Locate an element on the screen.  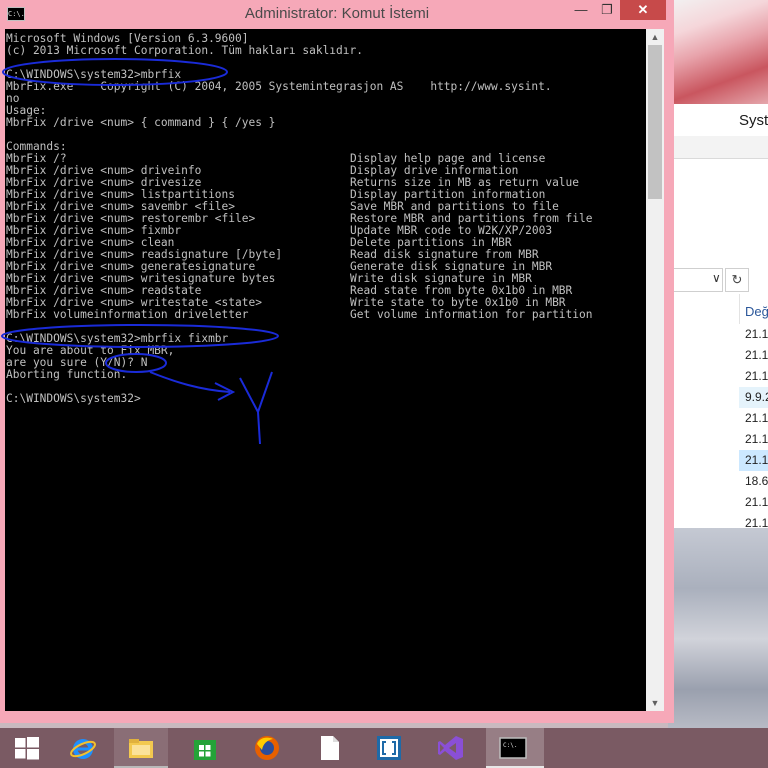
taskbar-start is located at coordinates (27, 748).